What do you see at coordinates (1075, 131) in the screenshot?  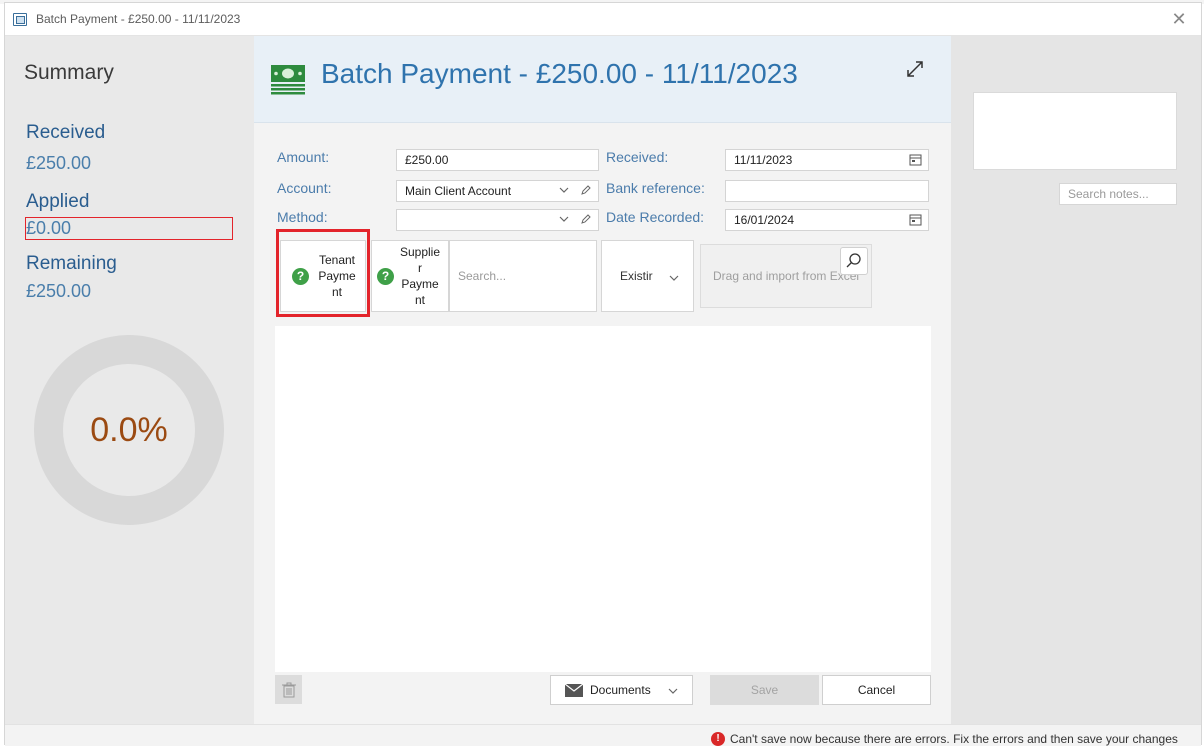 I see `notes-editor` at bounding box center [1075, 131].